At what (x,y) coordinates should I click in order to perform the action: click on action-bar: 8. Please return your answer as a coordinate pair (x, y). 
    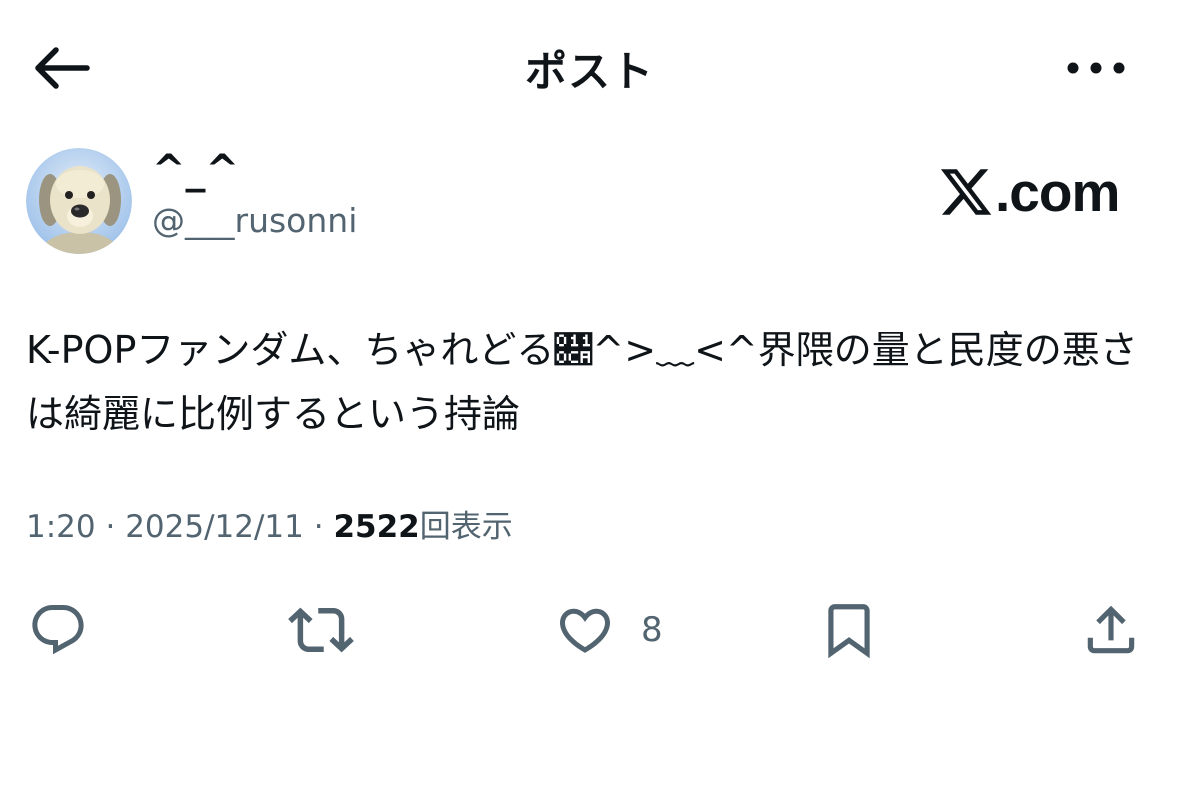
    Looking at the image, I should click on (589, 630).